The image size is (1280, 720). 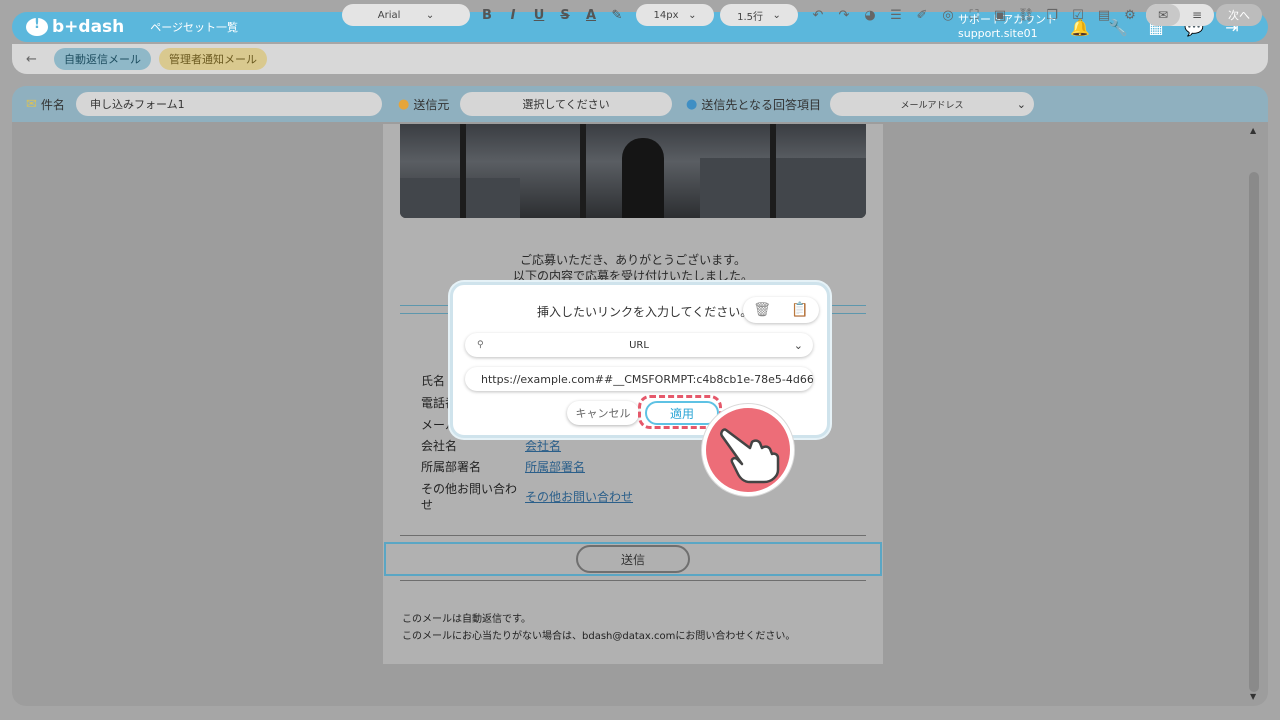 What do you see at coordinates (998, 33) in the screenshot?
I see `account-id: support.site01` at bounding box center [998, 33].